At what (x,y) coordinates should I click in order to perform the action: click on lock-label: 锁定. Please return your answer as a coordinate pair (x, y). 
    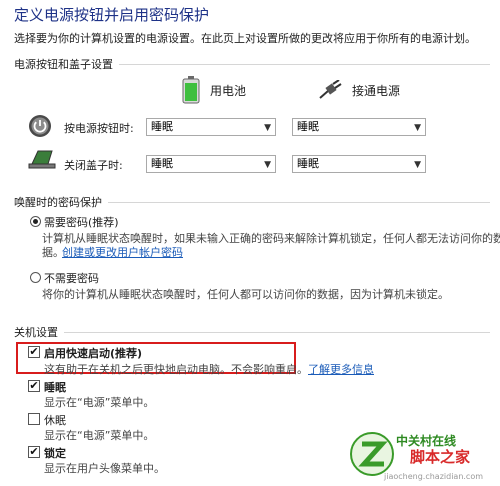
    Looking at the image, I should click on (55, 453).